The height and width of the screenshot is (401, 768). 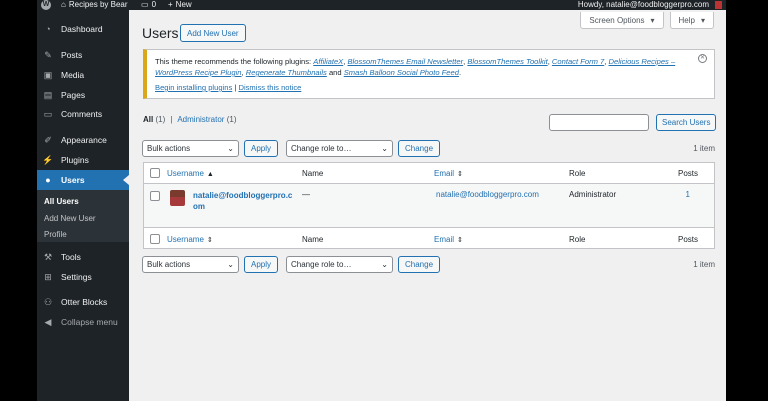 I want to click on comment-icon: ▭, so click(x=48, y=113).